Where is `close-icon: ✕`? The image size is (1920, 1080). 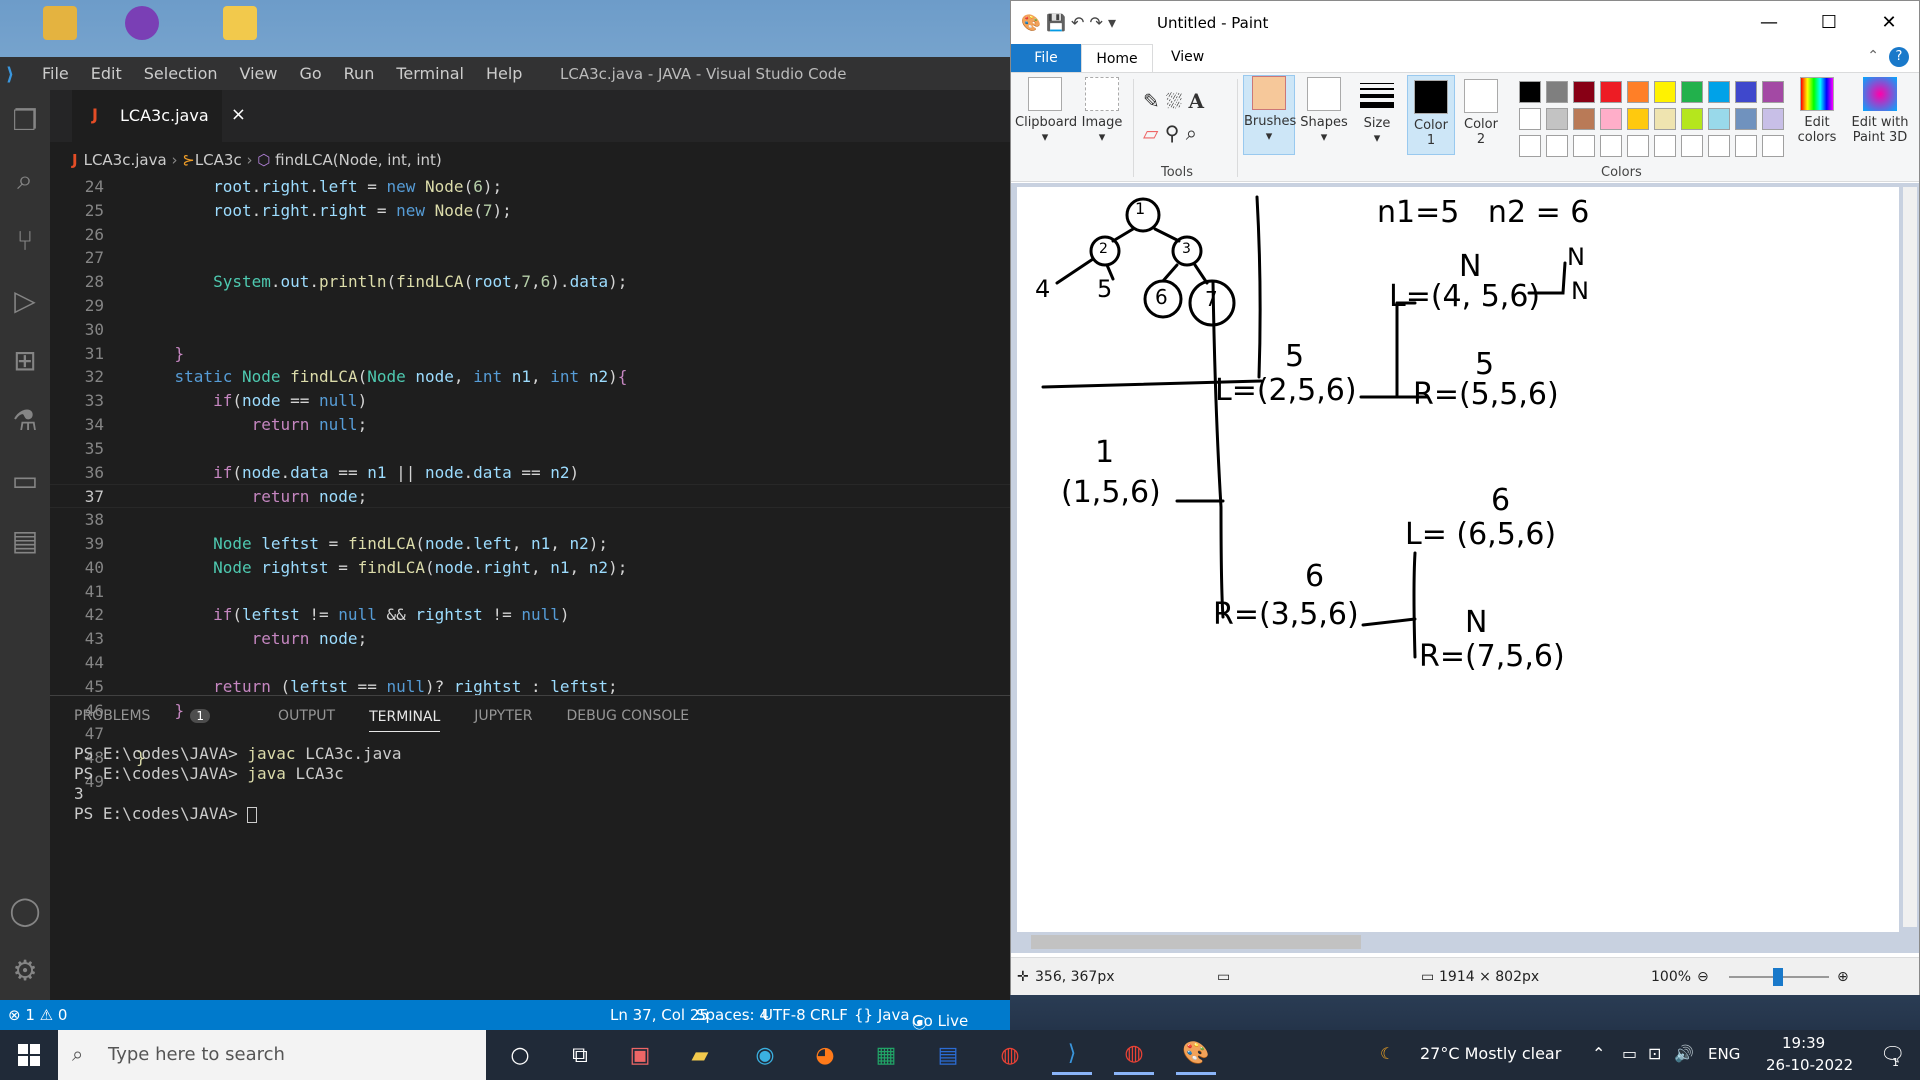 close-icon: ✕ is located at coordinates (1889, 22).